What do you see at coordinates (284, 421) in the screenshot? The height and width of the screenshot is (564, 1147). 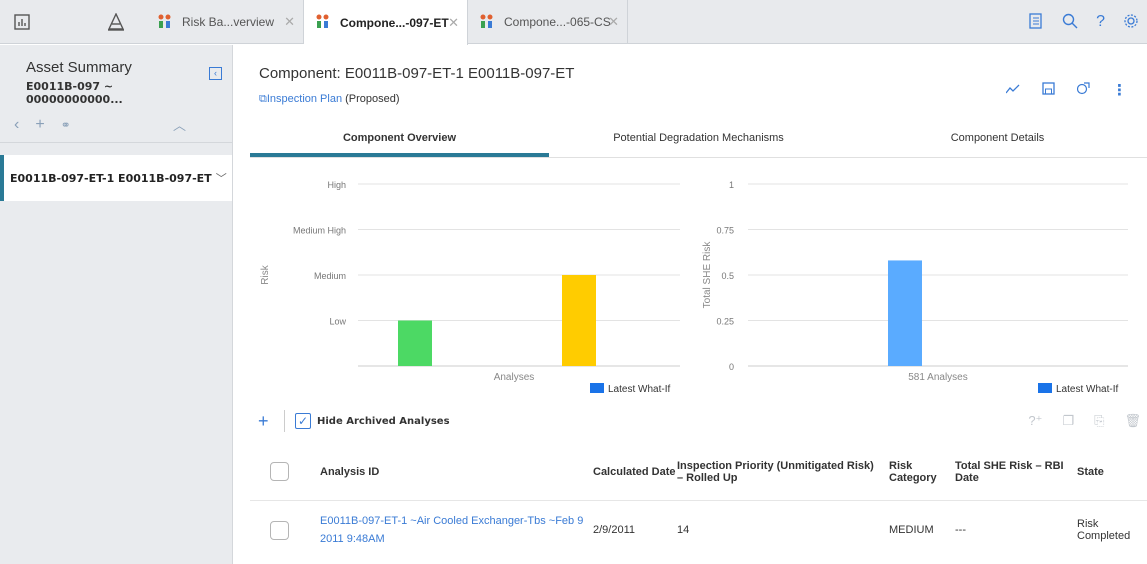 I see `divider` at bounding box center [284, 421].